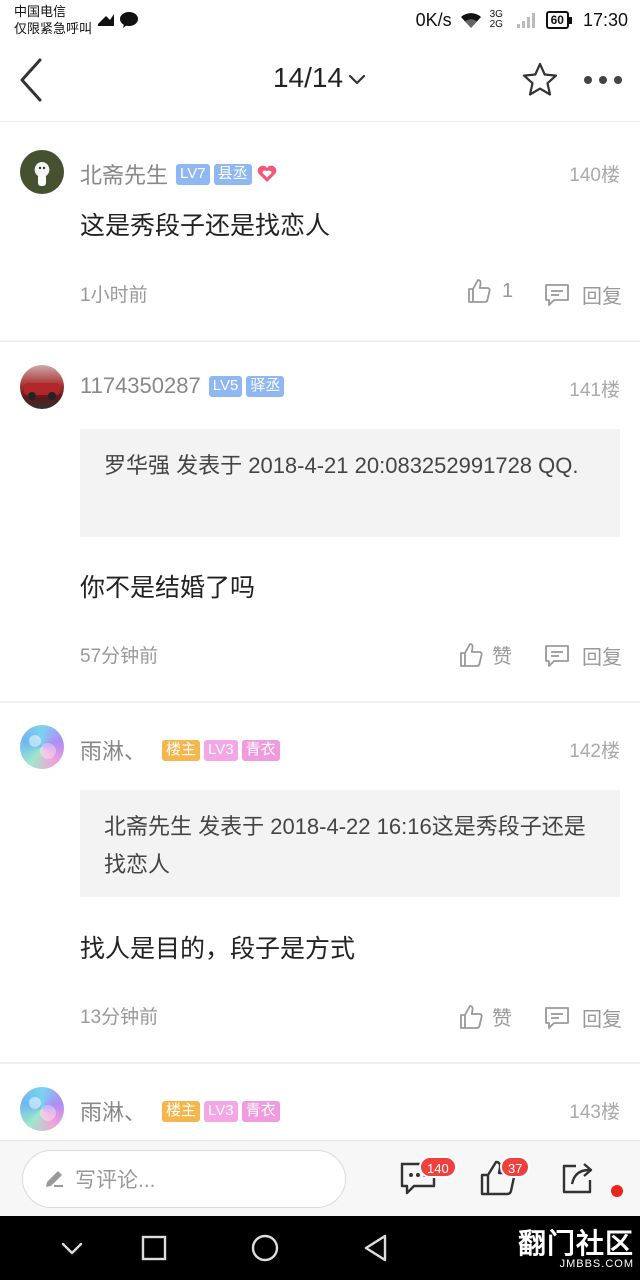 This screenshot has height=1280, width=640. What do you see at coordinates (525, 20) in the screenshot?
I see `signal-icon` at bounding box center [525, 20].